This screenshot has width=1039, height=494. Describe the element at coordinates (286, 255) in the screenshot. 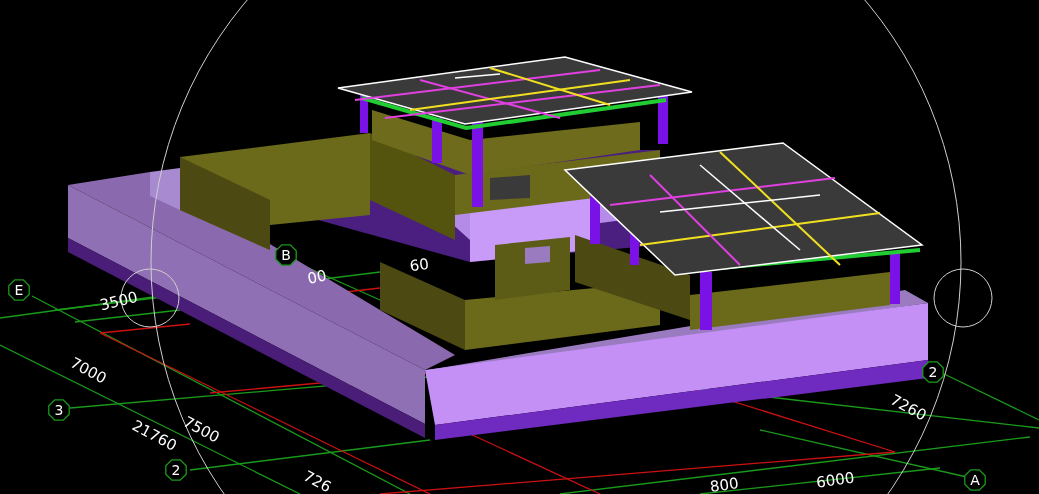

I see `grid-axis-marker: B` at that location.